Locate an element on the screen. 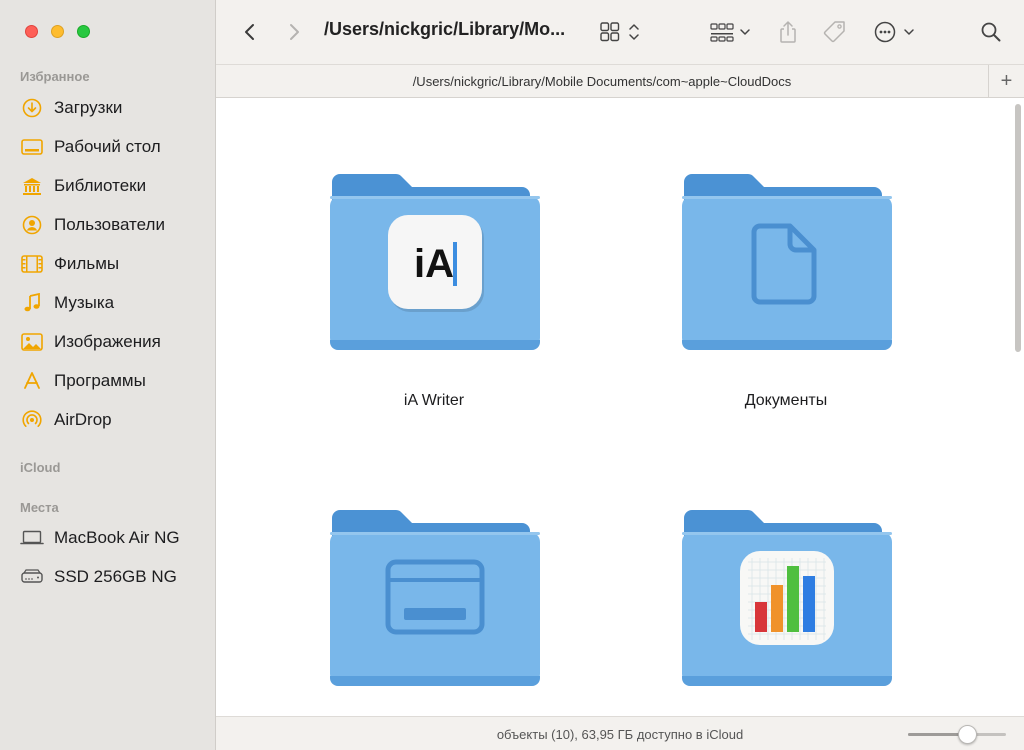 The height and width of the screenshot is (750, 1024). desktop-icon is located at coordinates (32, 147).